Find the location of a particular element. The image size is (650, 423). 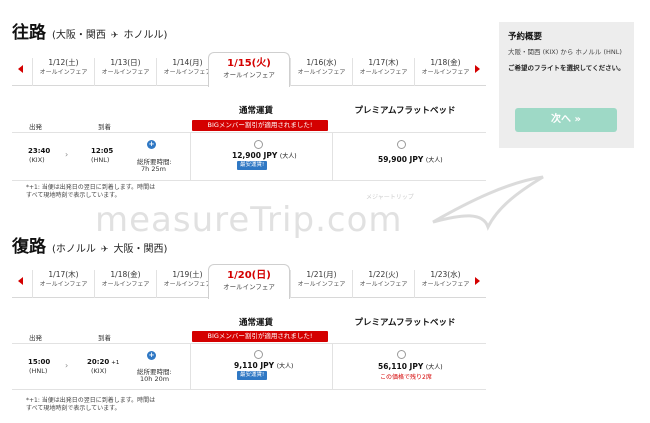

date-tab: 1/12(土) オールインフェア is located at coordinates (63, 72).